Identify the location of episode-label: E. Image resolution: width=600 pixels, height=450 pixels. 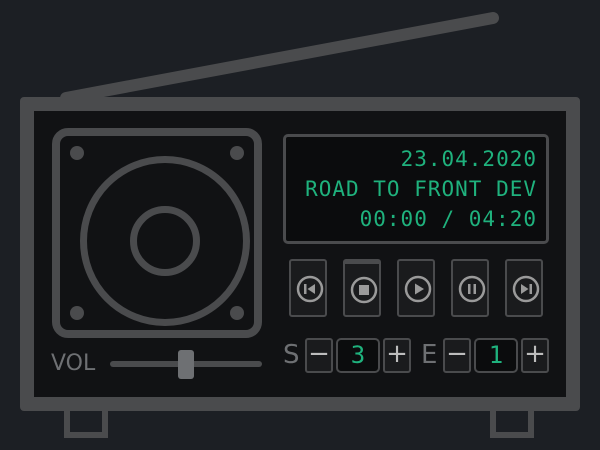
(429, 355).